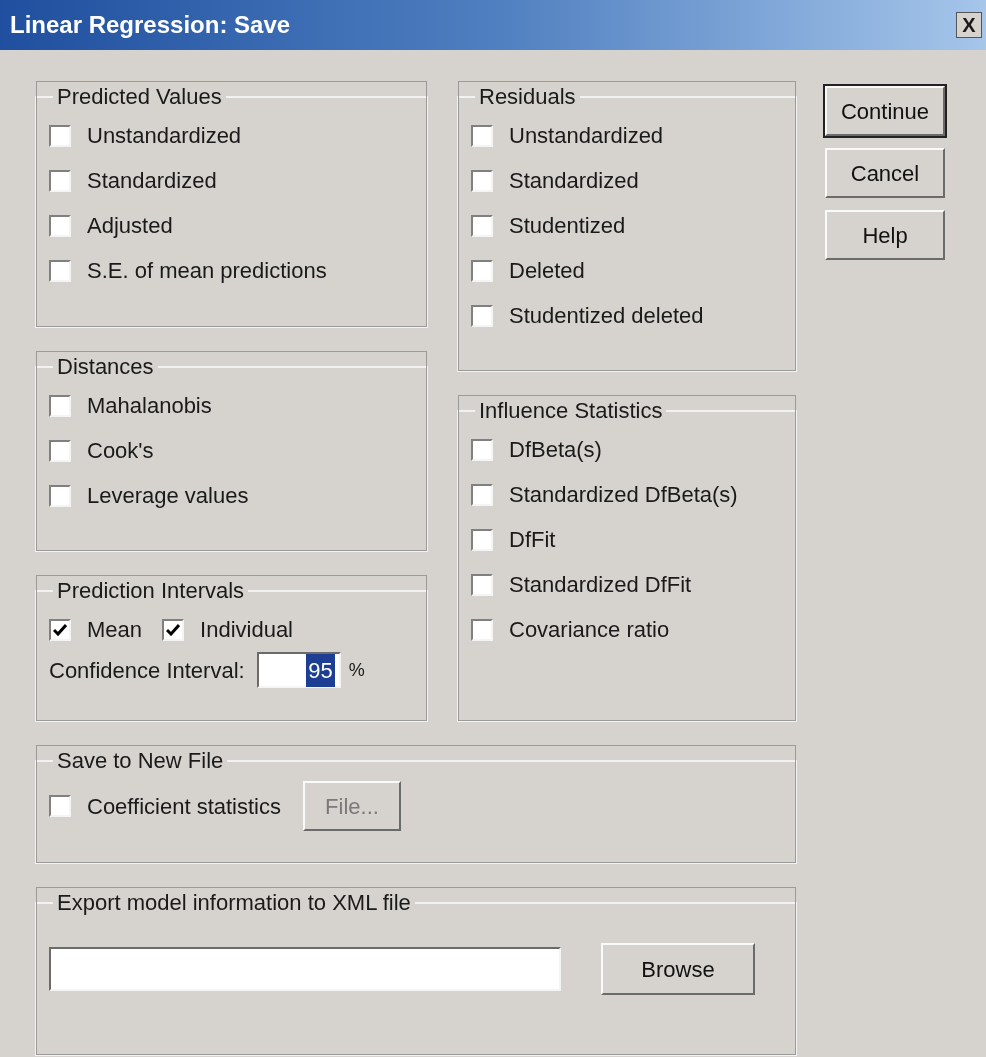 The width and height of the screenshot is (986, 1057). Describe the element at coordinates (606, 316) in the screenshot. I see `checkbox-label: Studentized deleted` at that location.